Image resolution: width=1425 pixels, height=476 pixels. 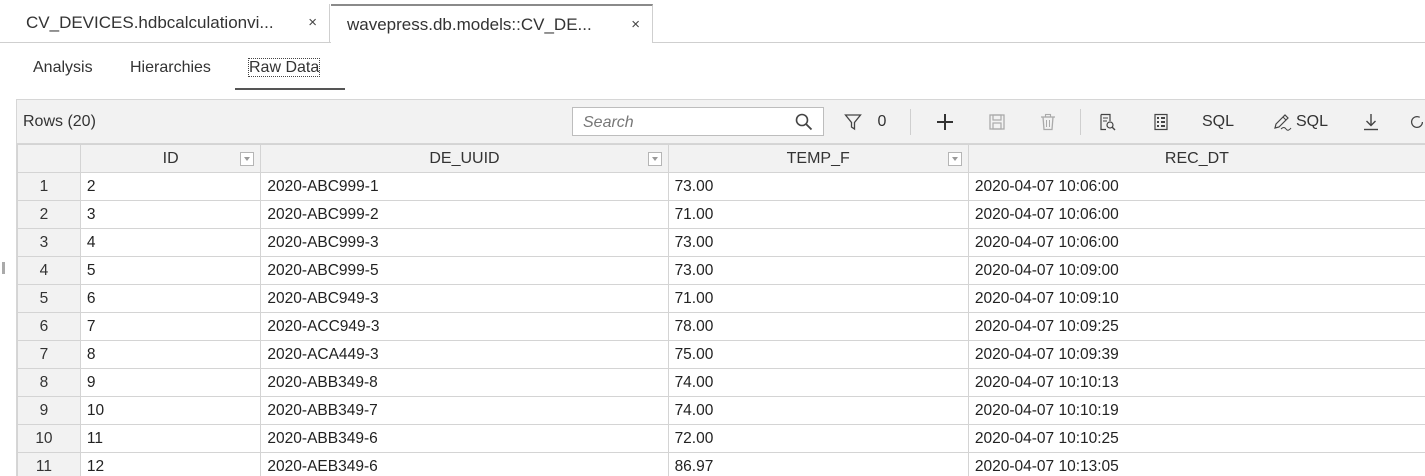 I want to click on column-header-de-uuid: DE_UUID, so click(x=464, y=158).